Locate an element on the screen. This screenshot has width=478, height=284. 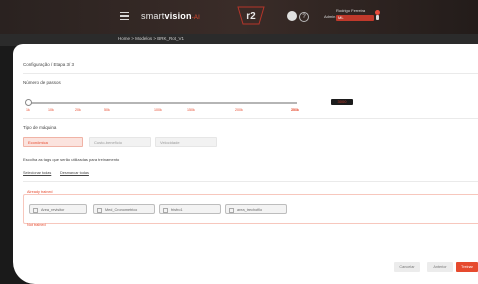
steps-slider-track is located at coordinates (162, 103).